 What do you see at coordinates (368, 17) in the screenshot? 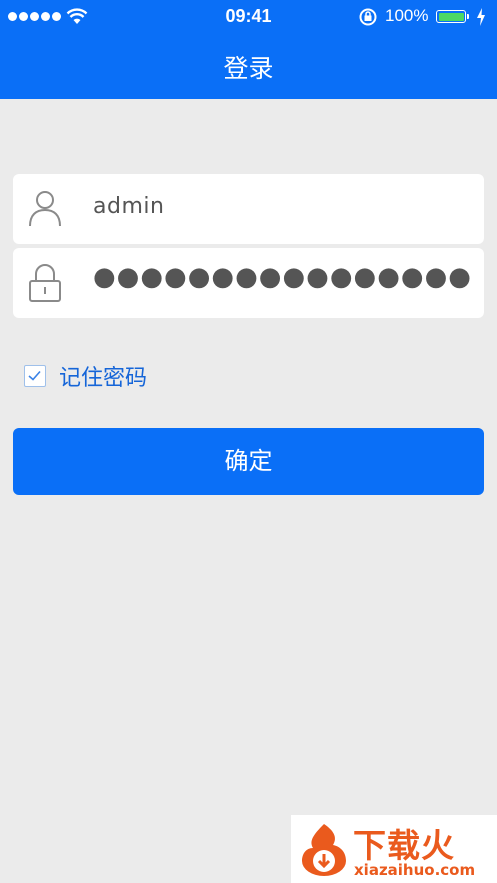
I see `rotation-lock-icon` at bounding box center [368, 17].